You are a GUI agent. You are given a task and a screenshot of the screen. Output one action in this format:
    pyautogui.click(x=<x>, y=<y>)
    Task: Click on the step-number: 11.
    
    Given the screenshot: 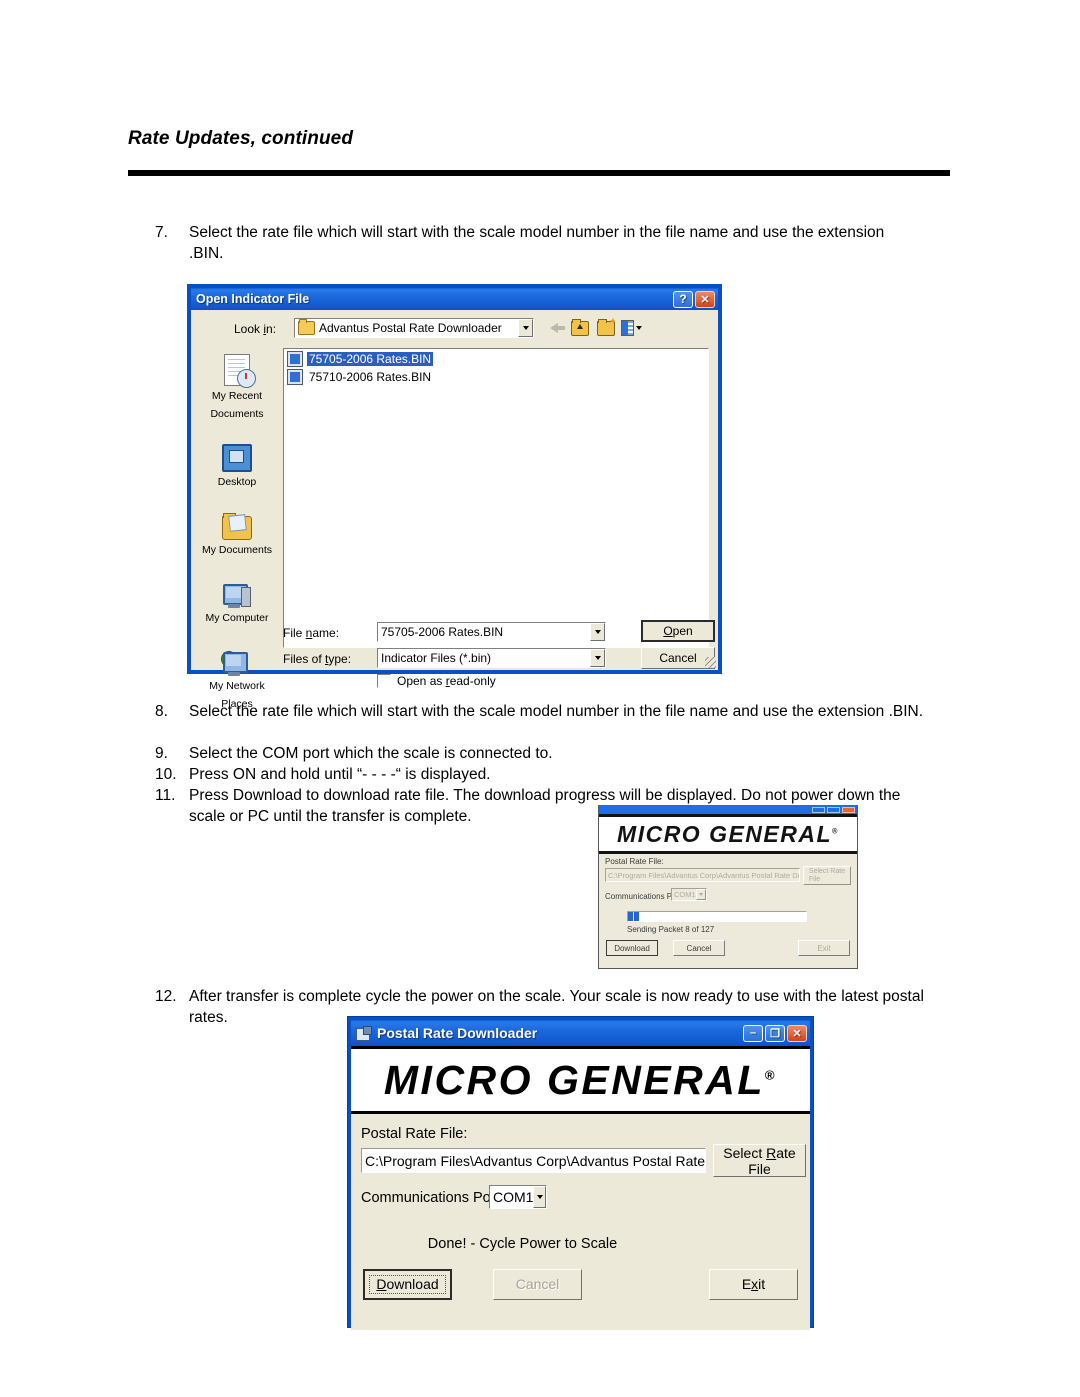 What is the action you would take?
    pyautogui.click(x=165, y=795)
    